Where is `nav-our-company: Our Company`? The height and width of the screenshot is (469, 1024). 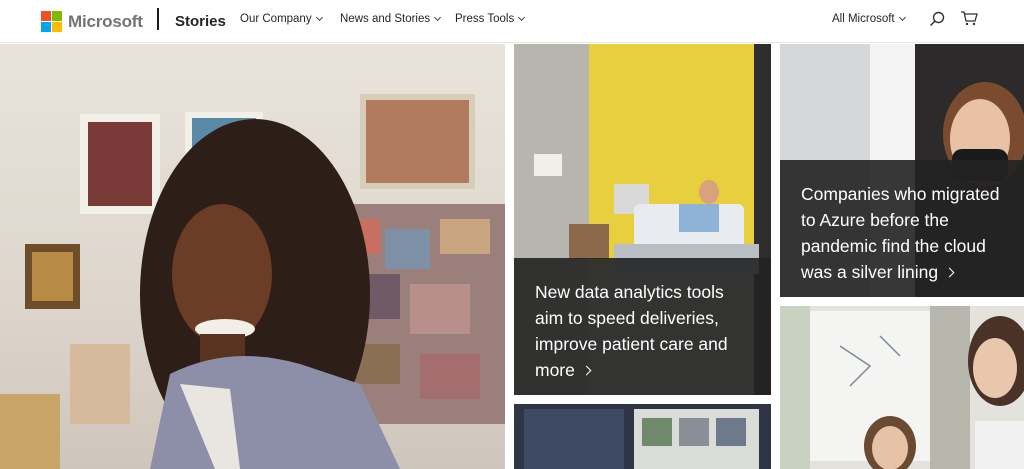
nav-our-company: Our Company is located at coordinates (281, 19).